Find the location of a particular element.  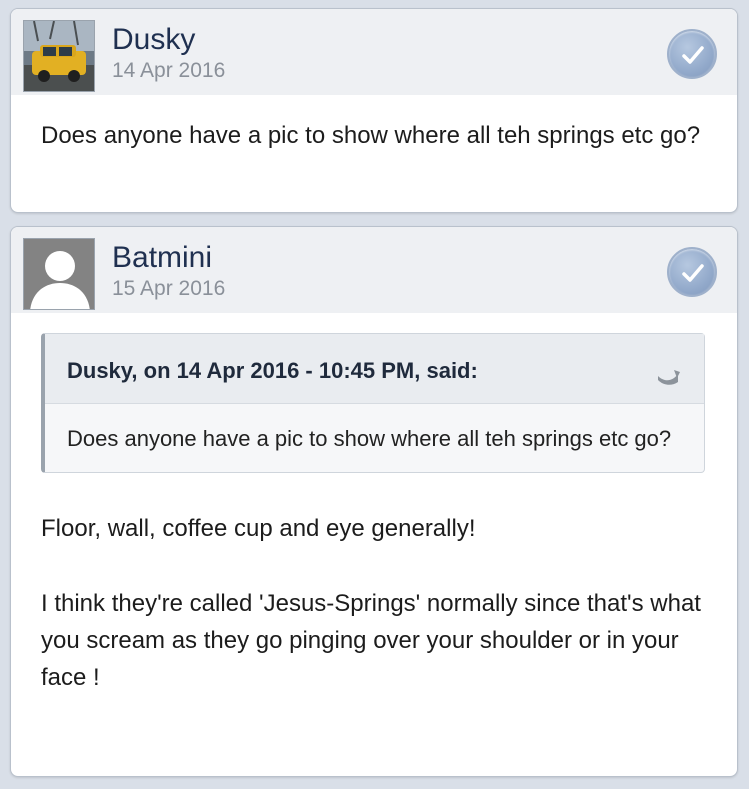

quote-citation: Dusky, on 14 Apr 2016 - 10:45 PM, said: is located at coordinates (272, 370).